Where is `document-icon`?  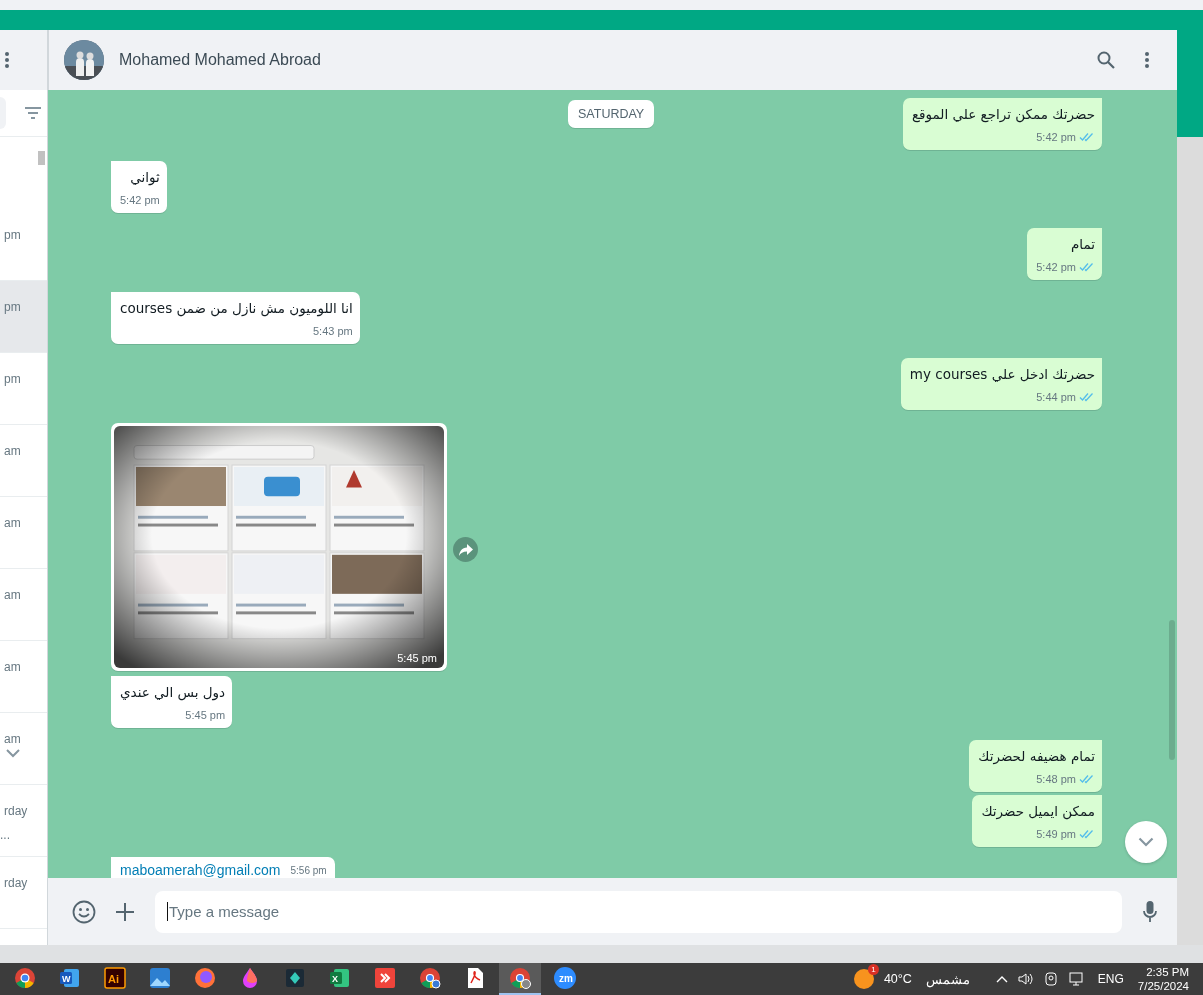
document-icon is located at coordinates (70, 978).